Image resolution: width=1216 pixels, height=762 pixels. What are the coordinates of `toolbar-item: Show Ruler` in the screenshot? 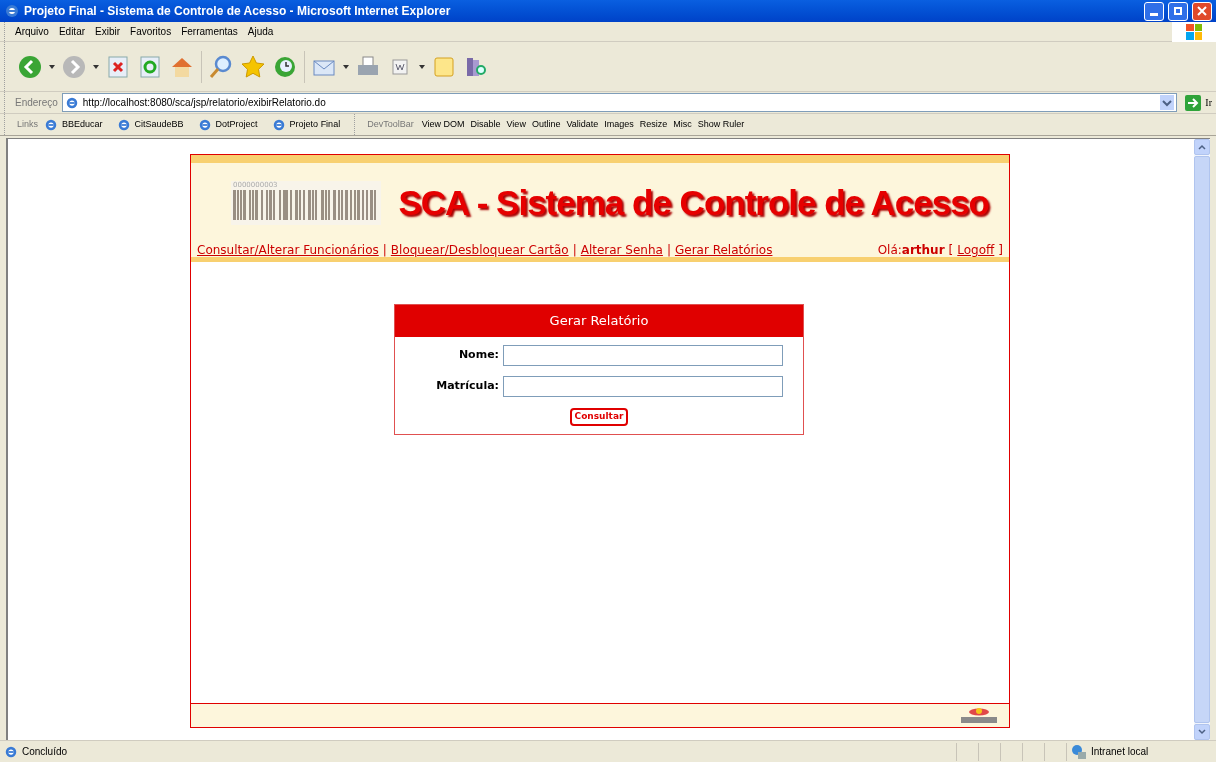 It's located at (721, 124).